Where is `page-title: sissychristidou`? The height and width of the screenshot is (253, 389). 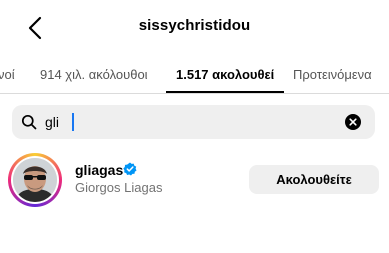
page-title: sissychristidou is located at coordinates (194, 25).